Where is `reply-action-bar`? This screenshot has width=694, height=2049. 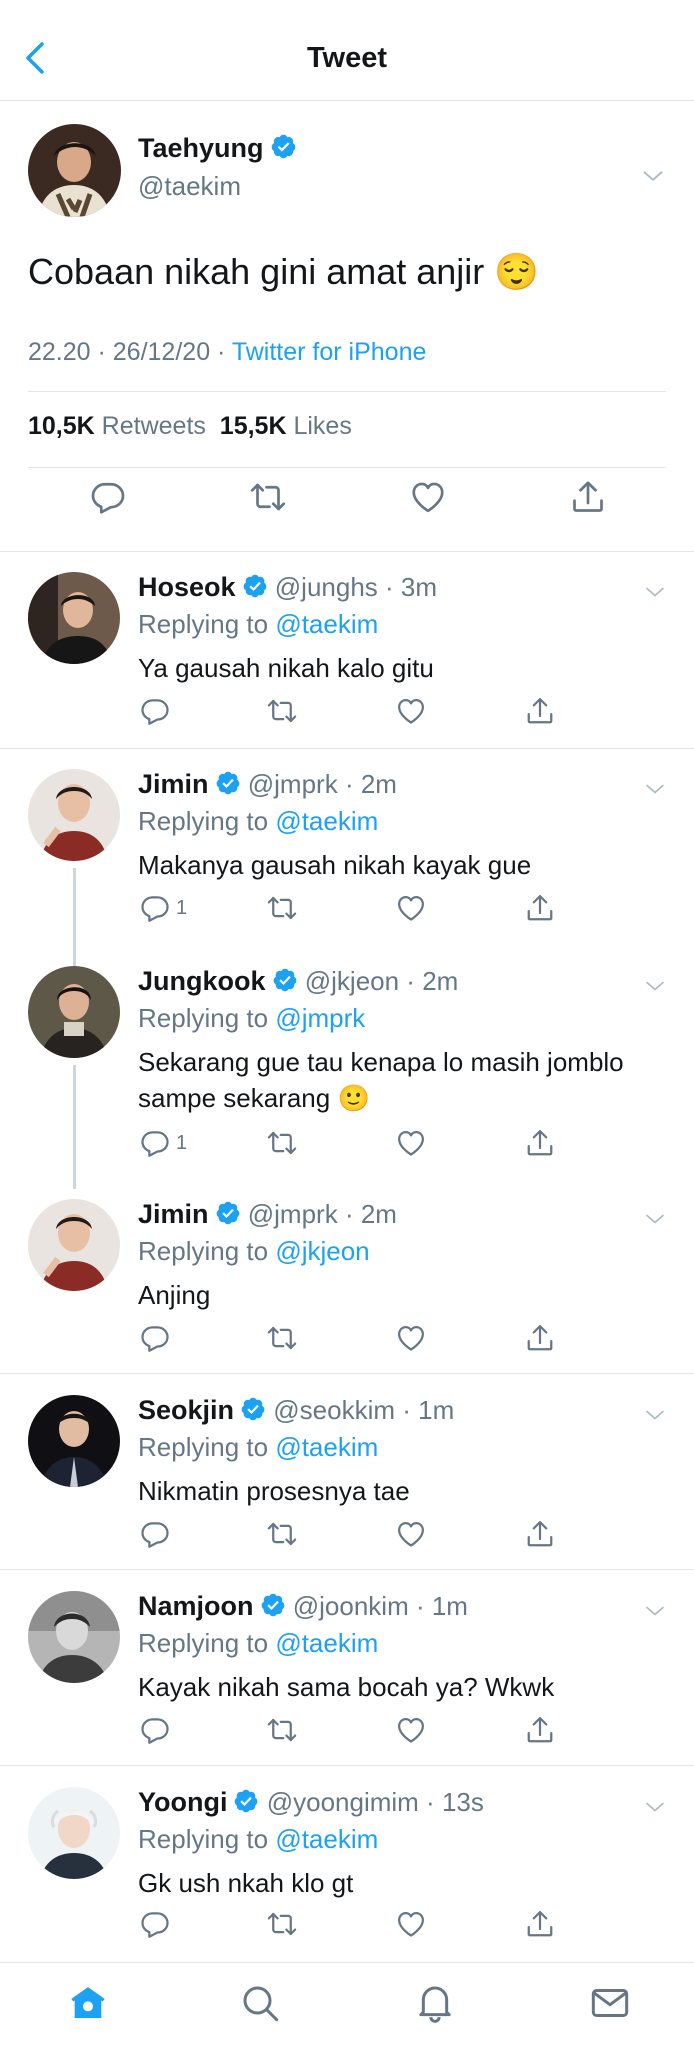
reply-action-bar is located at coordinates (398, 1341).